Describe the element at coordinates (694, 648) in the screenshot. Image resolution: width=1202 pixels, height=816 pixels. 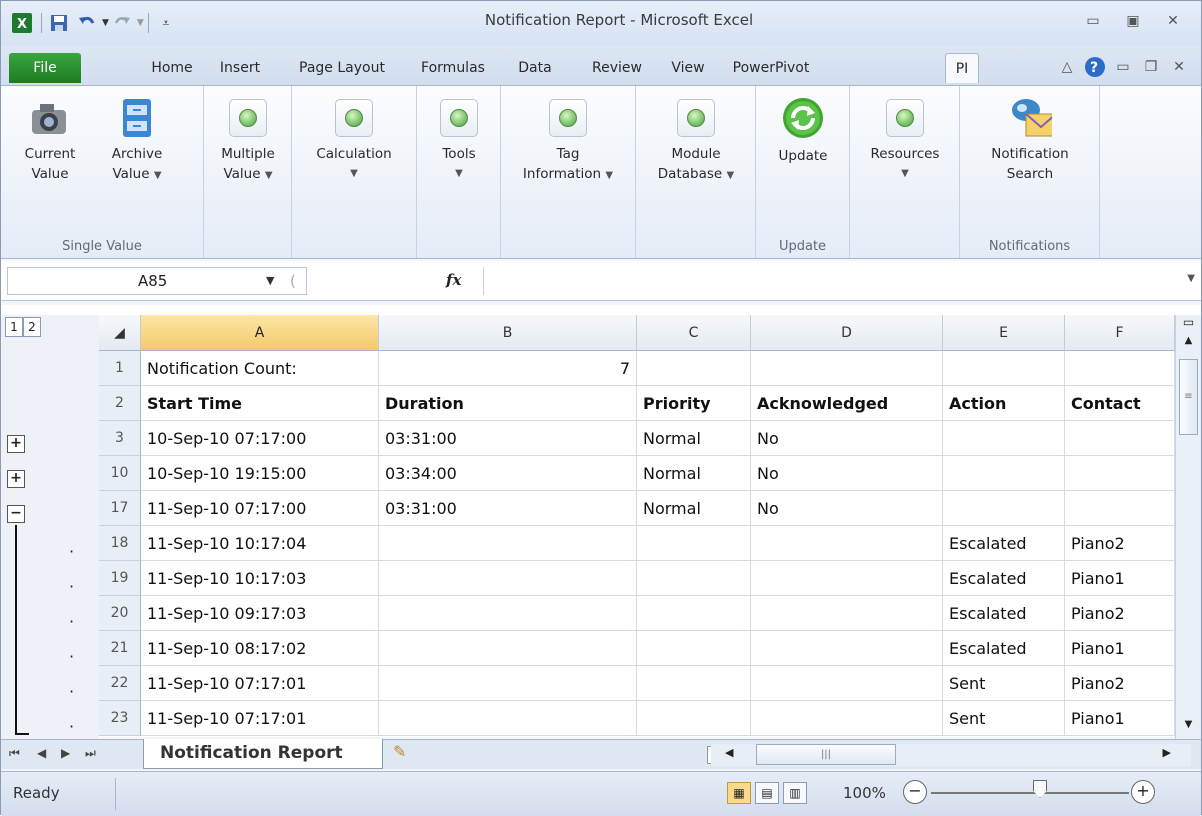
I see `cell-c21` at that location.